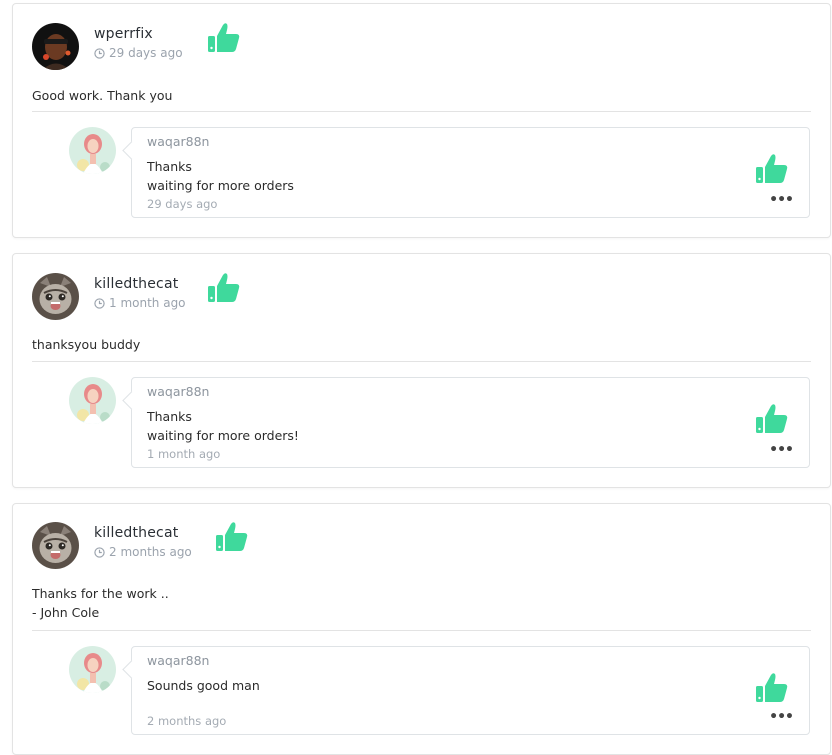  What do you see at coordinates (182, 204) in the screenshot?
I see `reply-time: 29 days ago` at bounding box center [182, 204].